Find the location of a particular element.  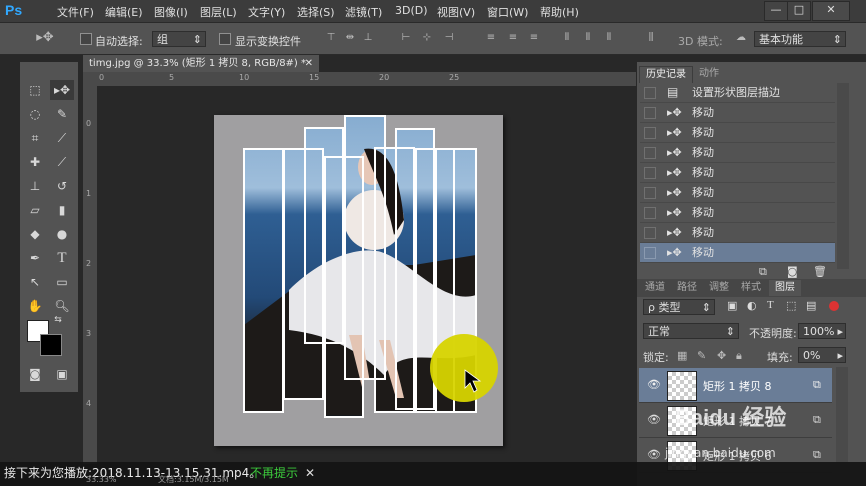

background-color-swatch is located at coordinates (51, 345).